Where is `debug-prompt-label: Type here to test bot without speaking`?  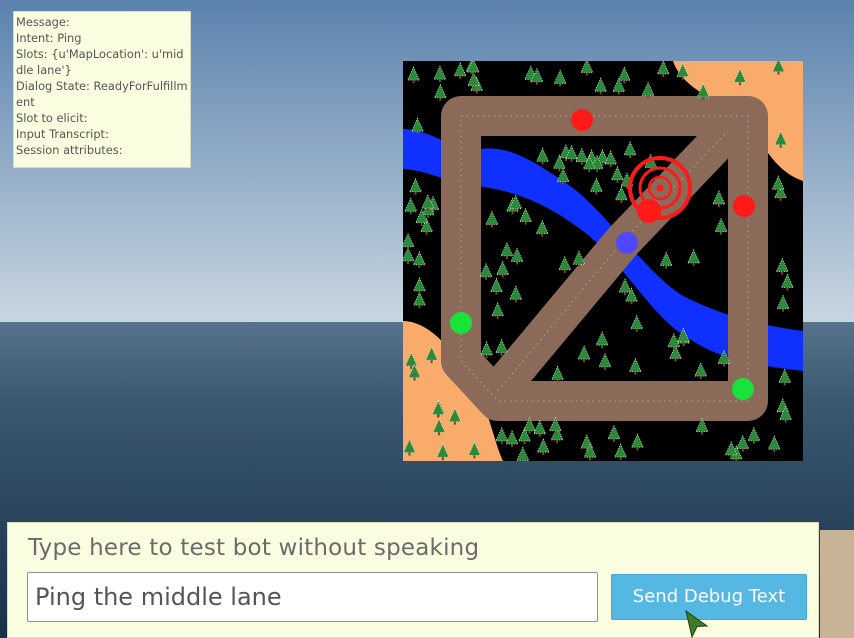
debug-prompt-label: Type here to test bot without speaking is located at coordinates (254, 548).